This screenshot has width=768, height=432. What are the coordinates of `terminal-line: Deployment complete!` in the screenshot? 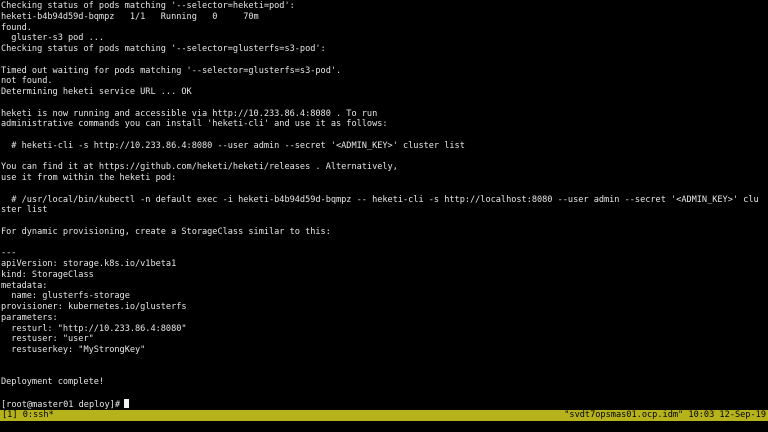 It's located at (53, 382).